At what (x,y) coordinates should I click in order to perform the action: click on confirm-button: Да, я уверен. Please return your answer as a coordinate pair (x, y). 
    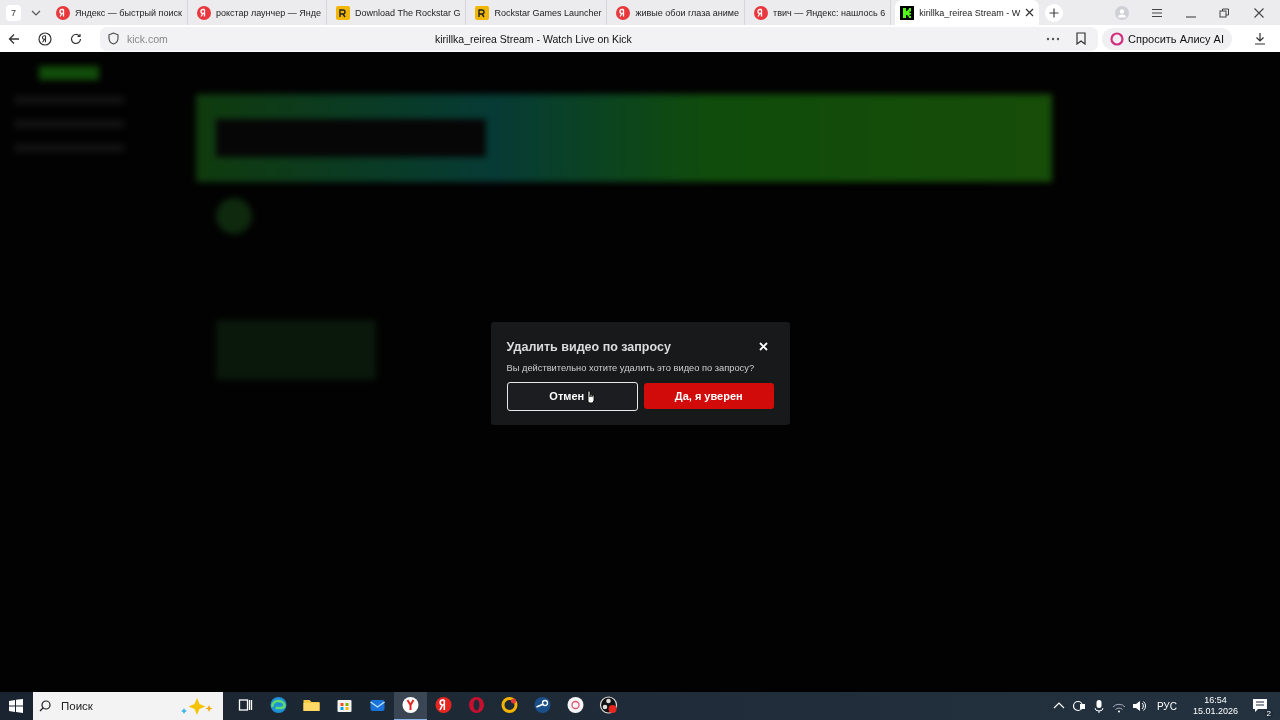
    Looking at the image, I should click on (709, 396).